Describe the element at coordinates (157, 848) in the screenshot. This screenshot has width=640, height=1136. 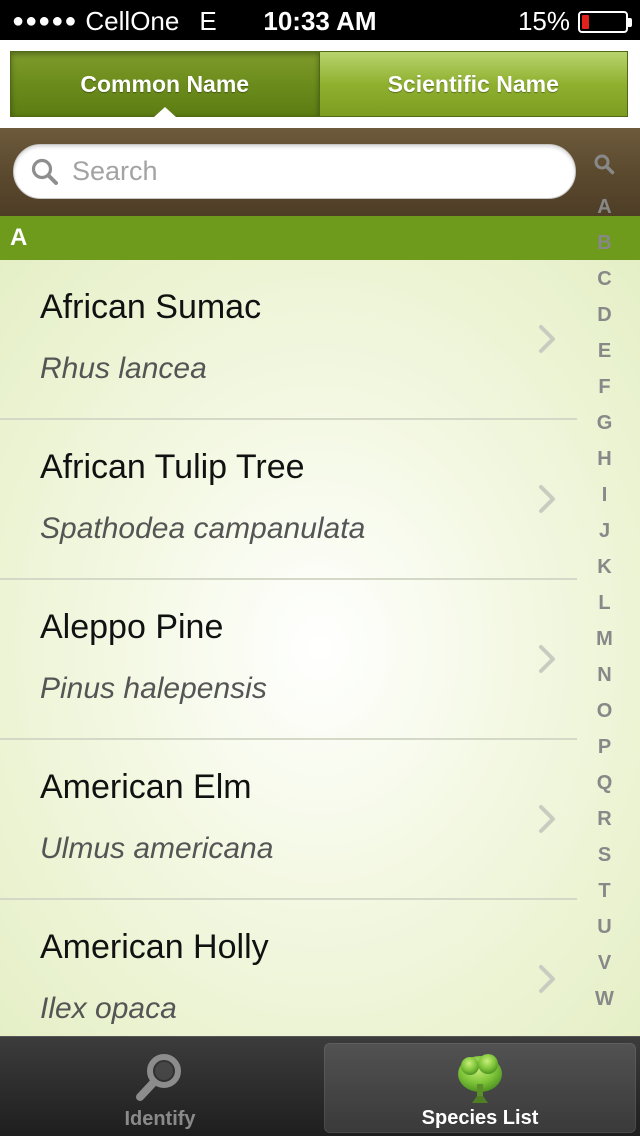
I see `scientific-name: Ulmus americana` at that location.